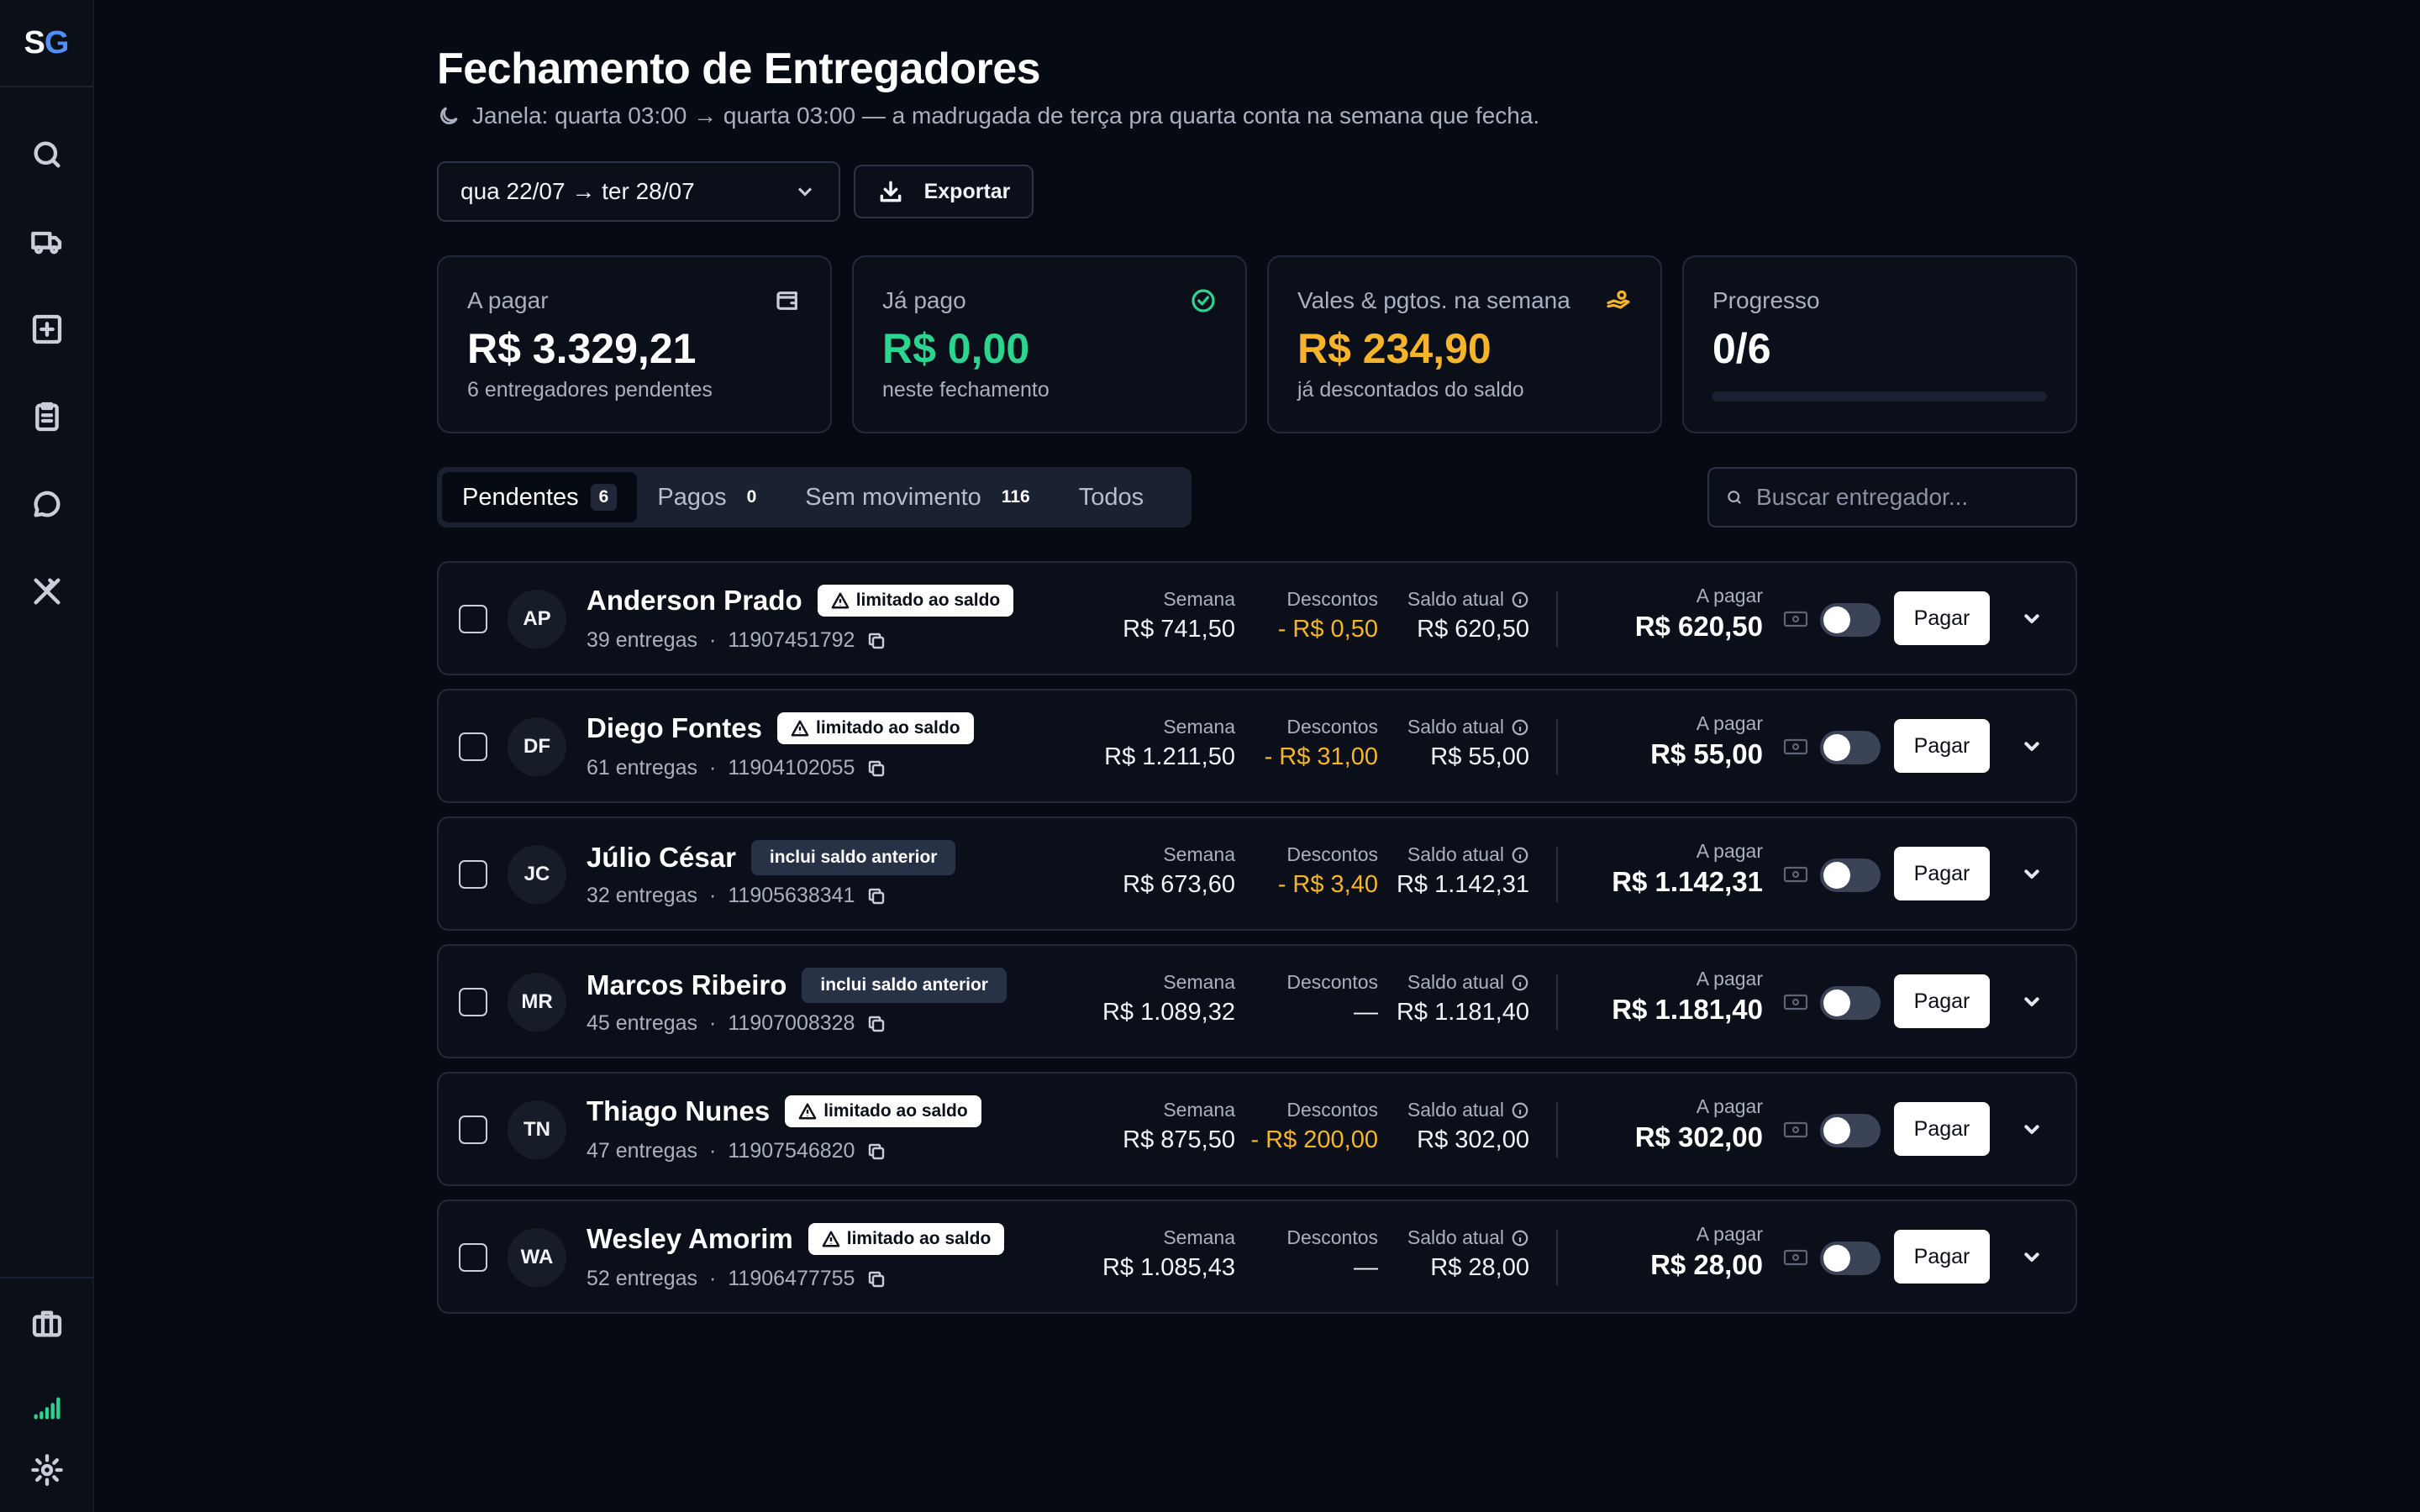  I want to click on semana-value: R$ 1.085,43, so click(1168, 1267).